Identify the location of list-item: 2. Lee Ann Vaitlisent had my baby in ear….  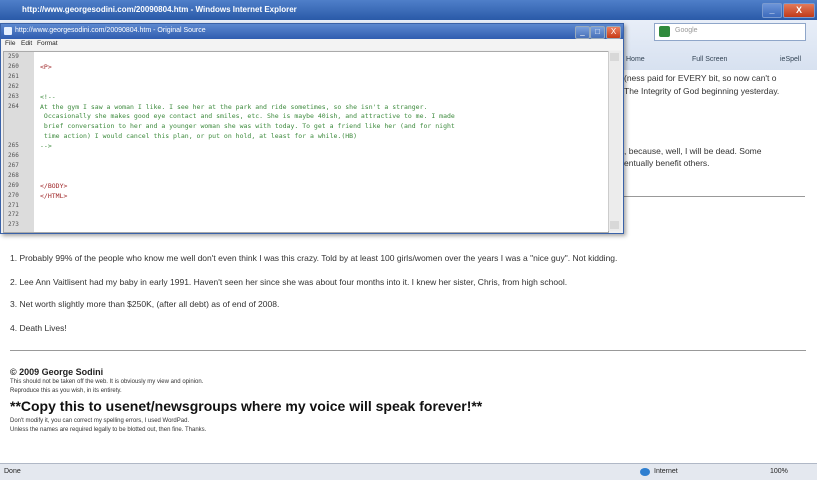
(289, 282).